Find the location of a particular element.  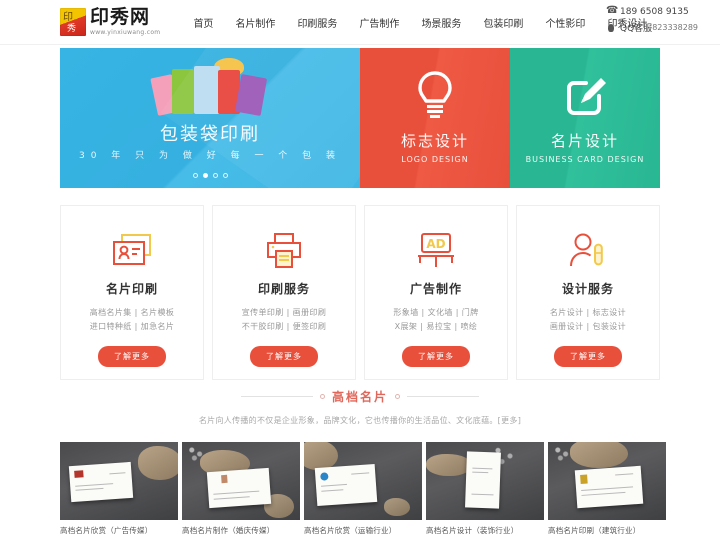

lightbulb-icon is located at coordinates (435, 94).